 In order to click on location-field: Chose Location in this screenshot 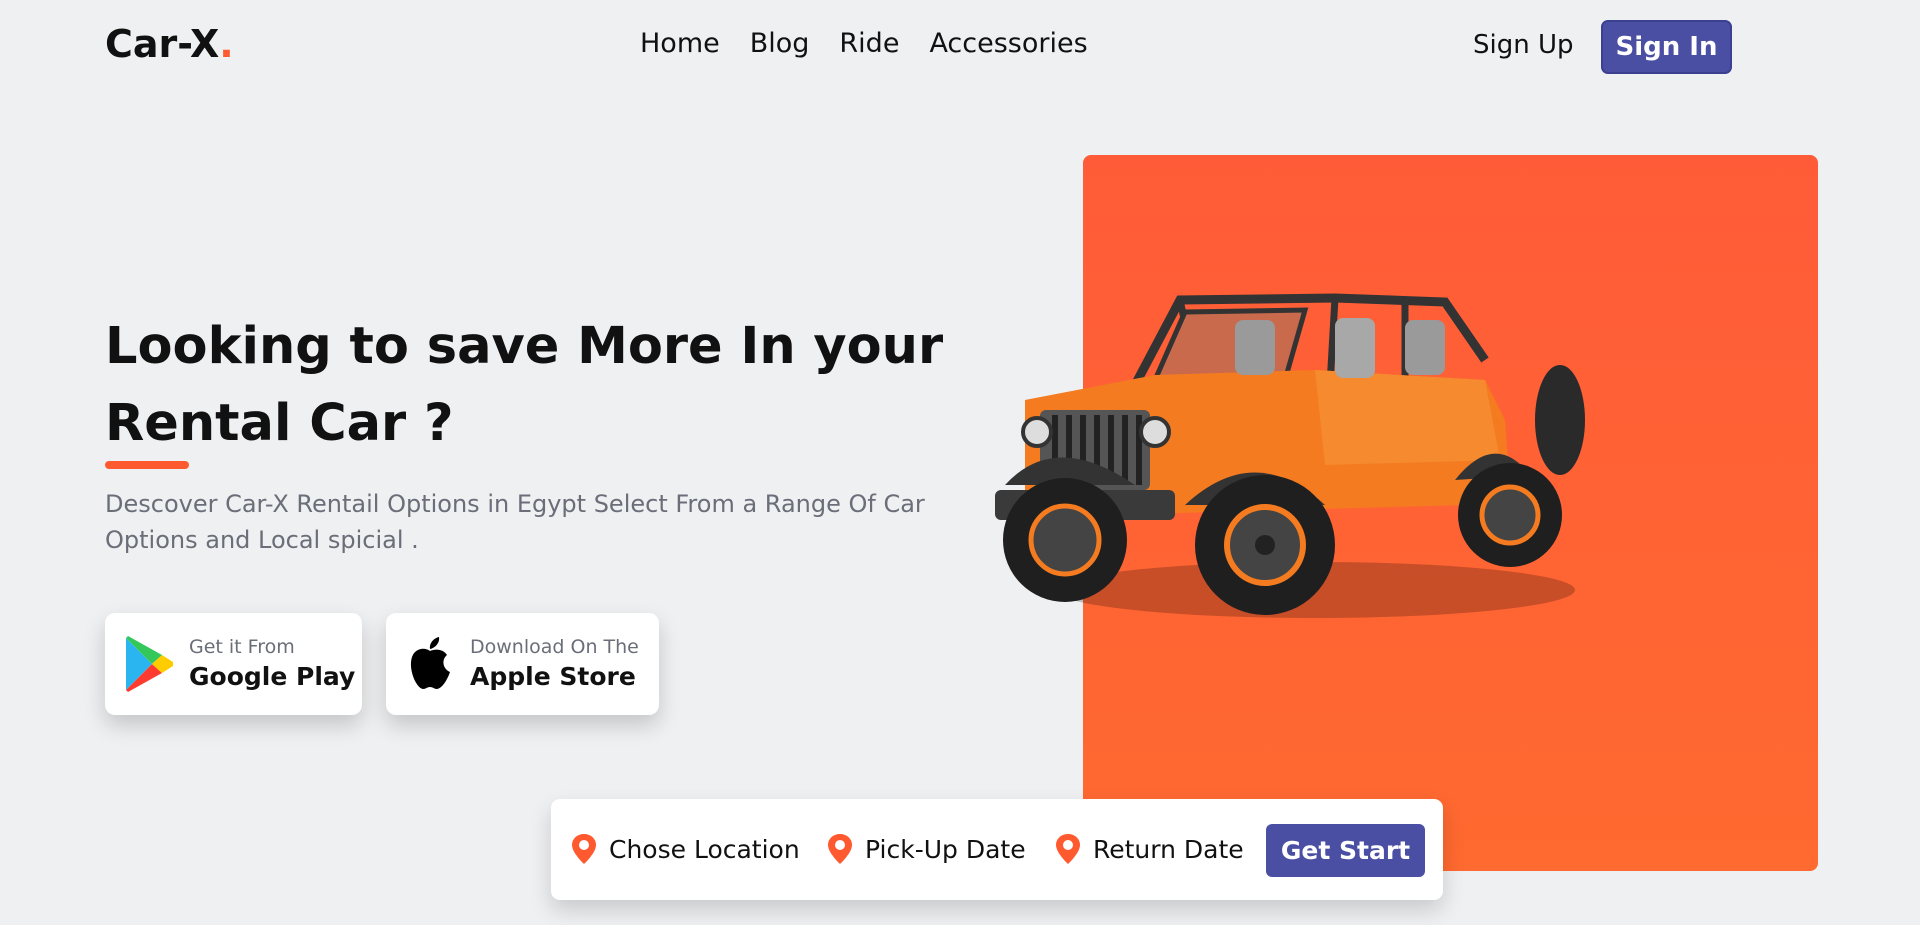, I will do `click(685, 849)`.